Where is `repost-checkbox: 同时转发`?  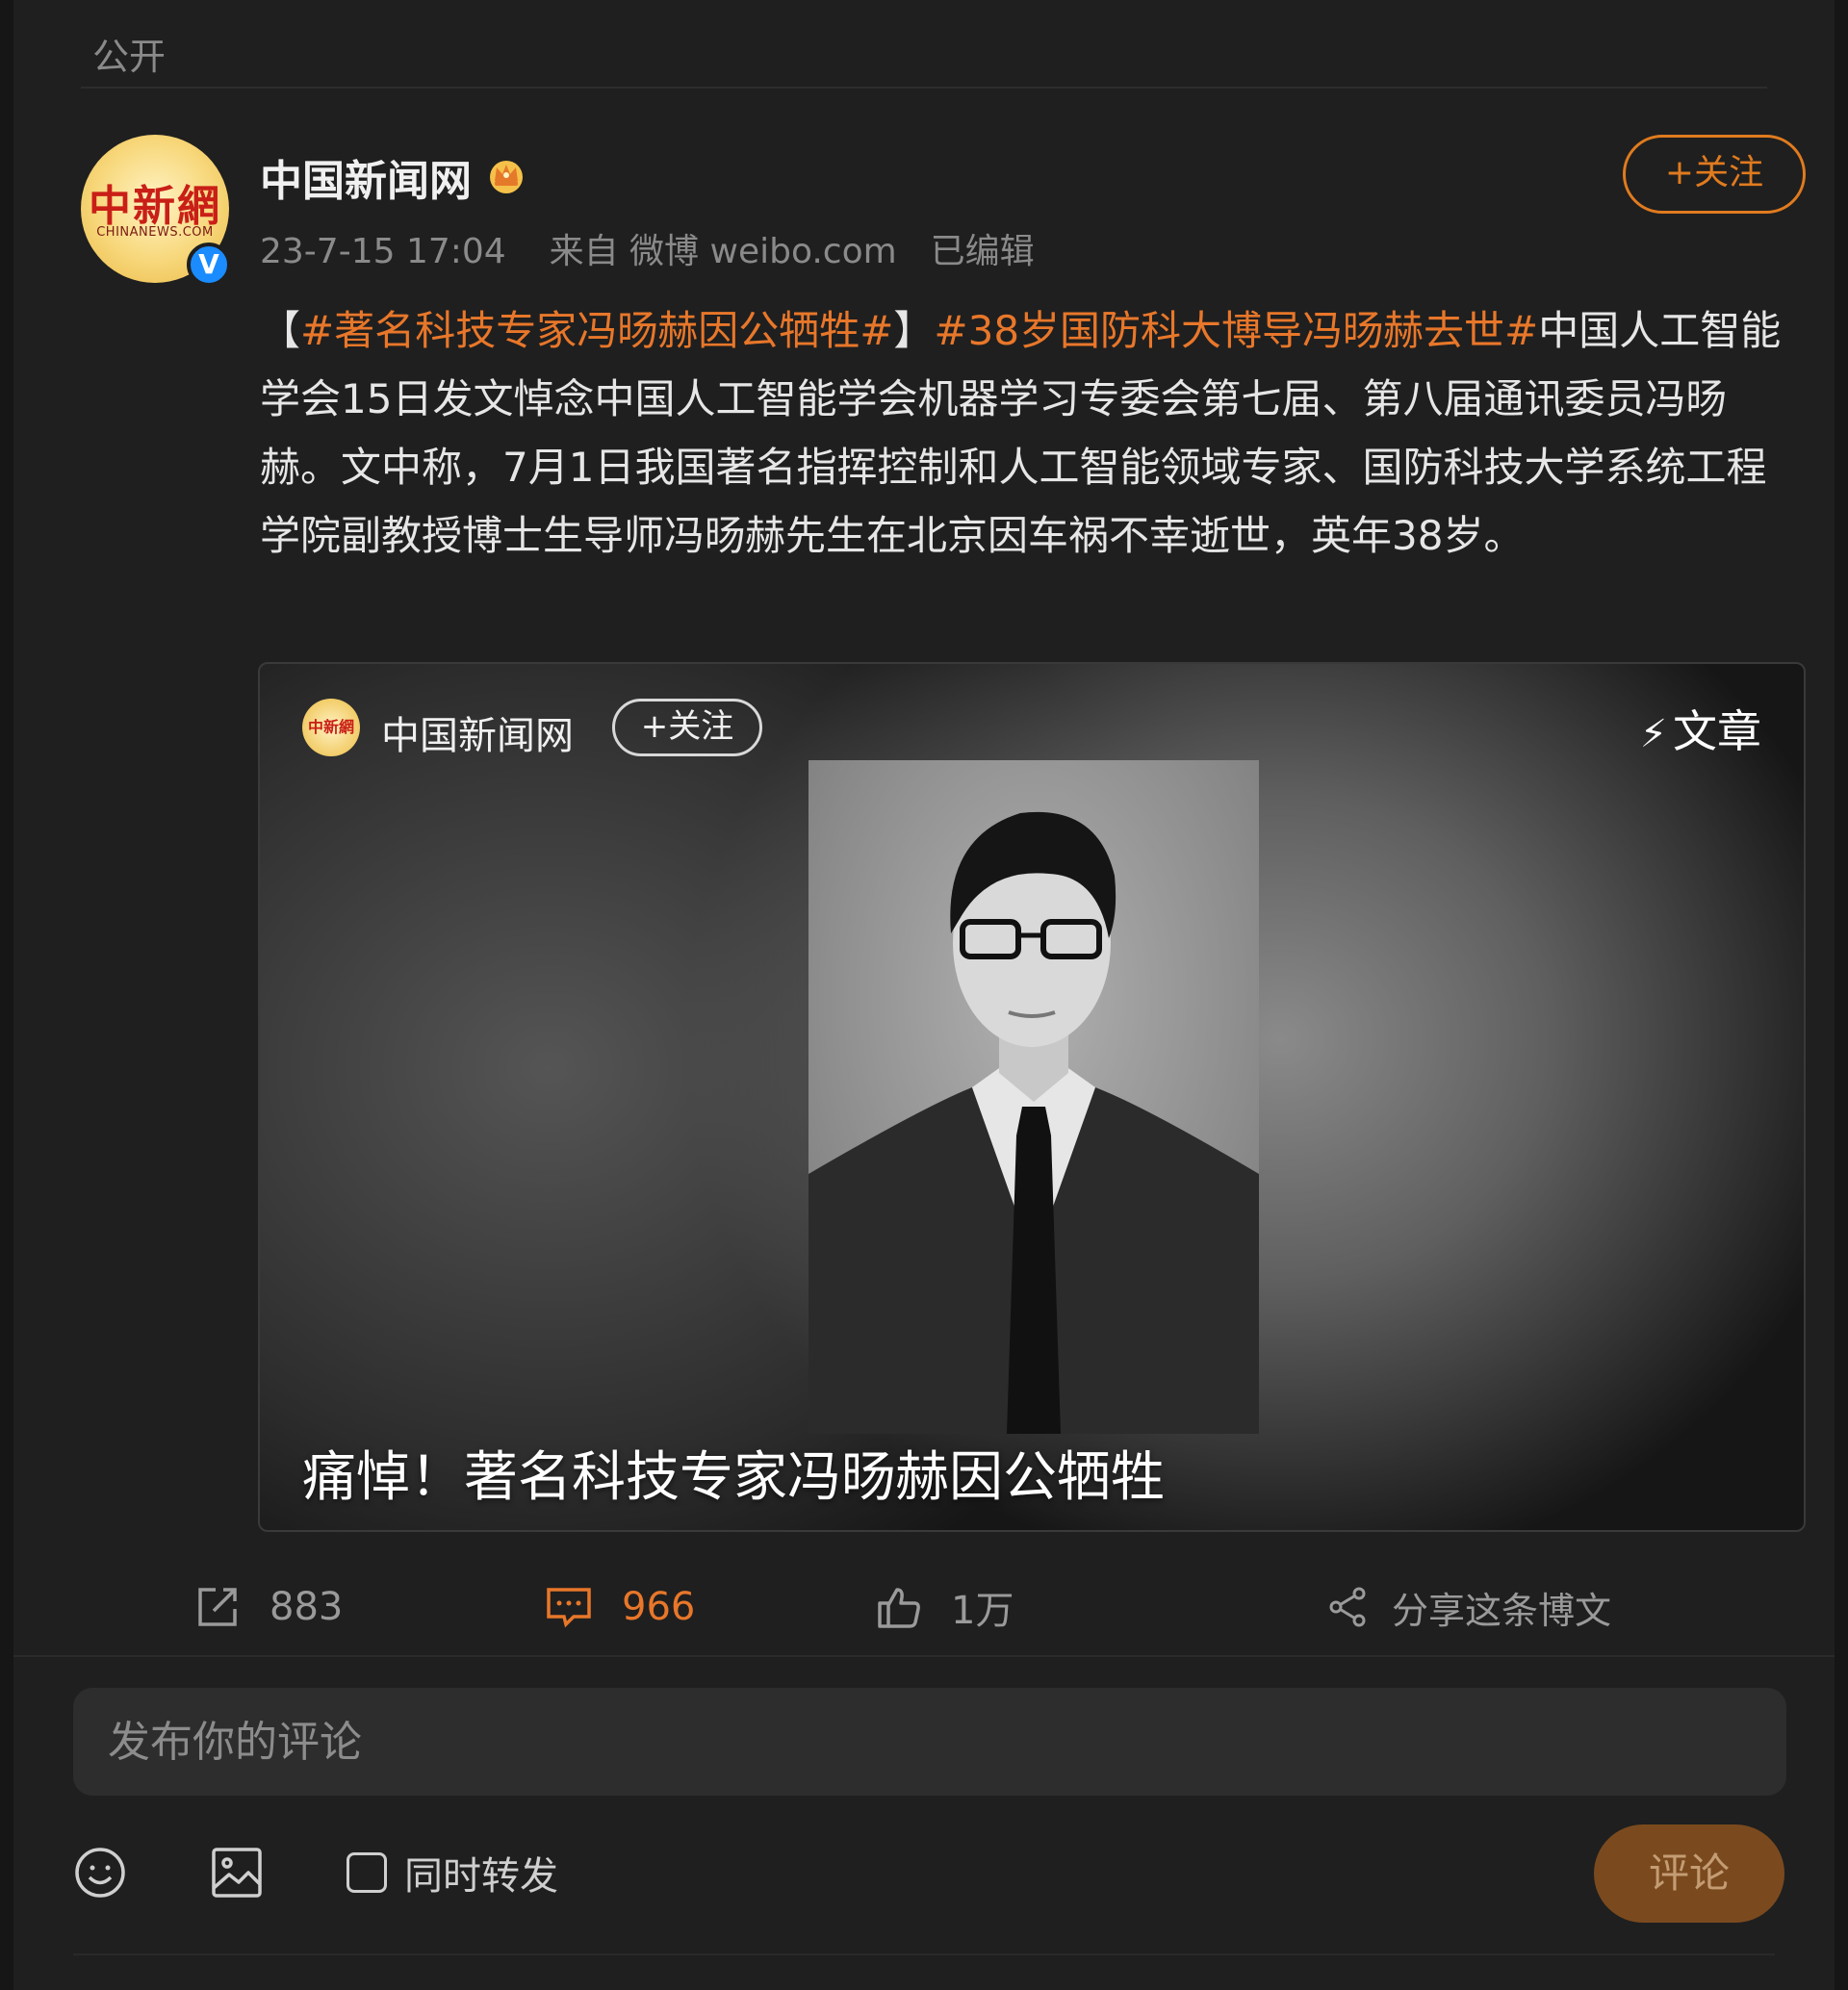
repost-checkbox: 同时转发 is located at coordinates (452, 1873).